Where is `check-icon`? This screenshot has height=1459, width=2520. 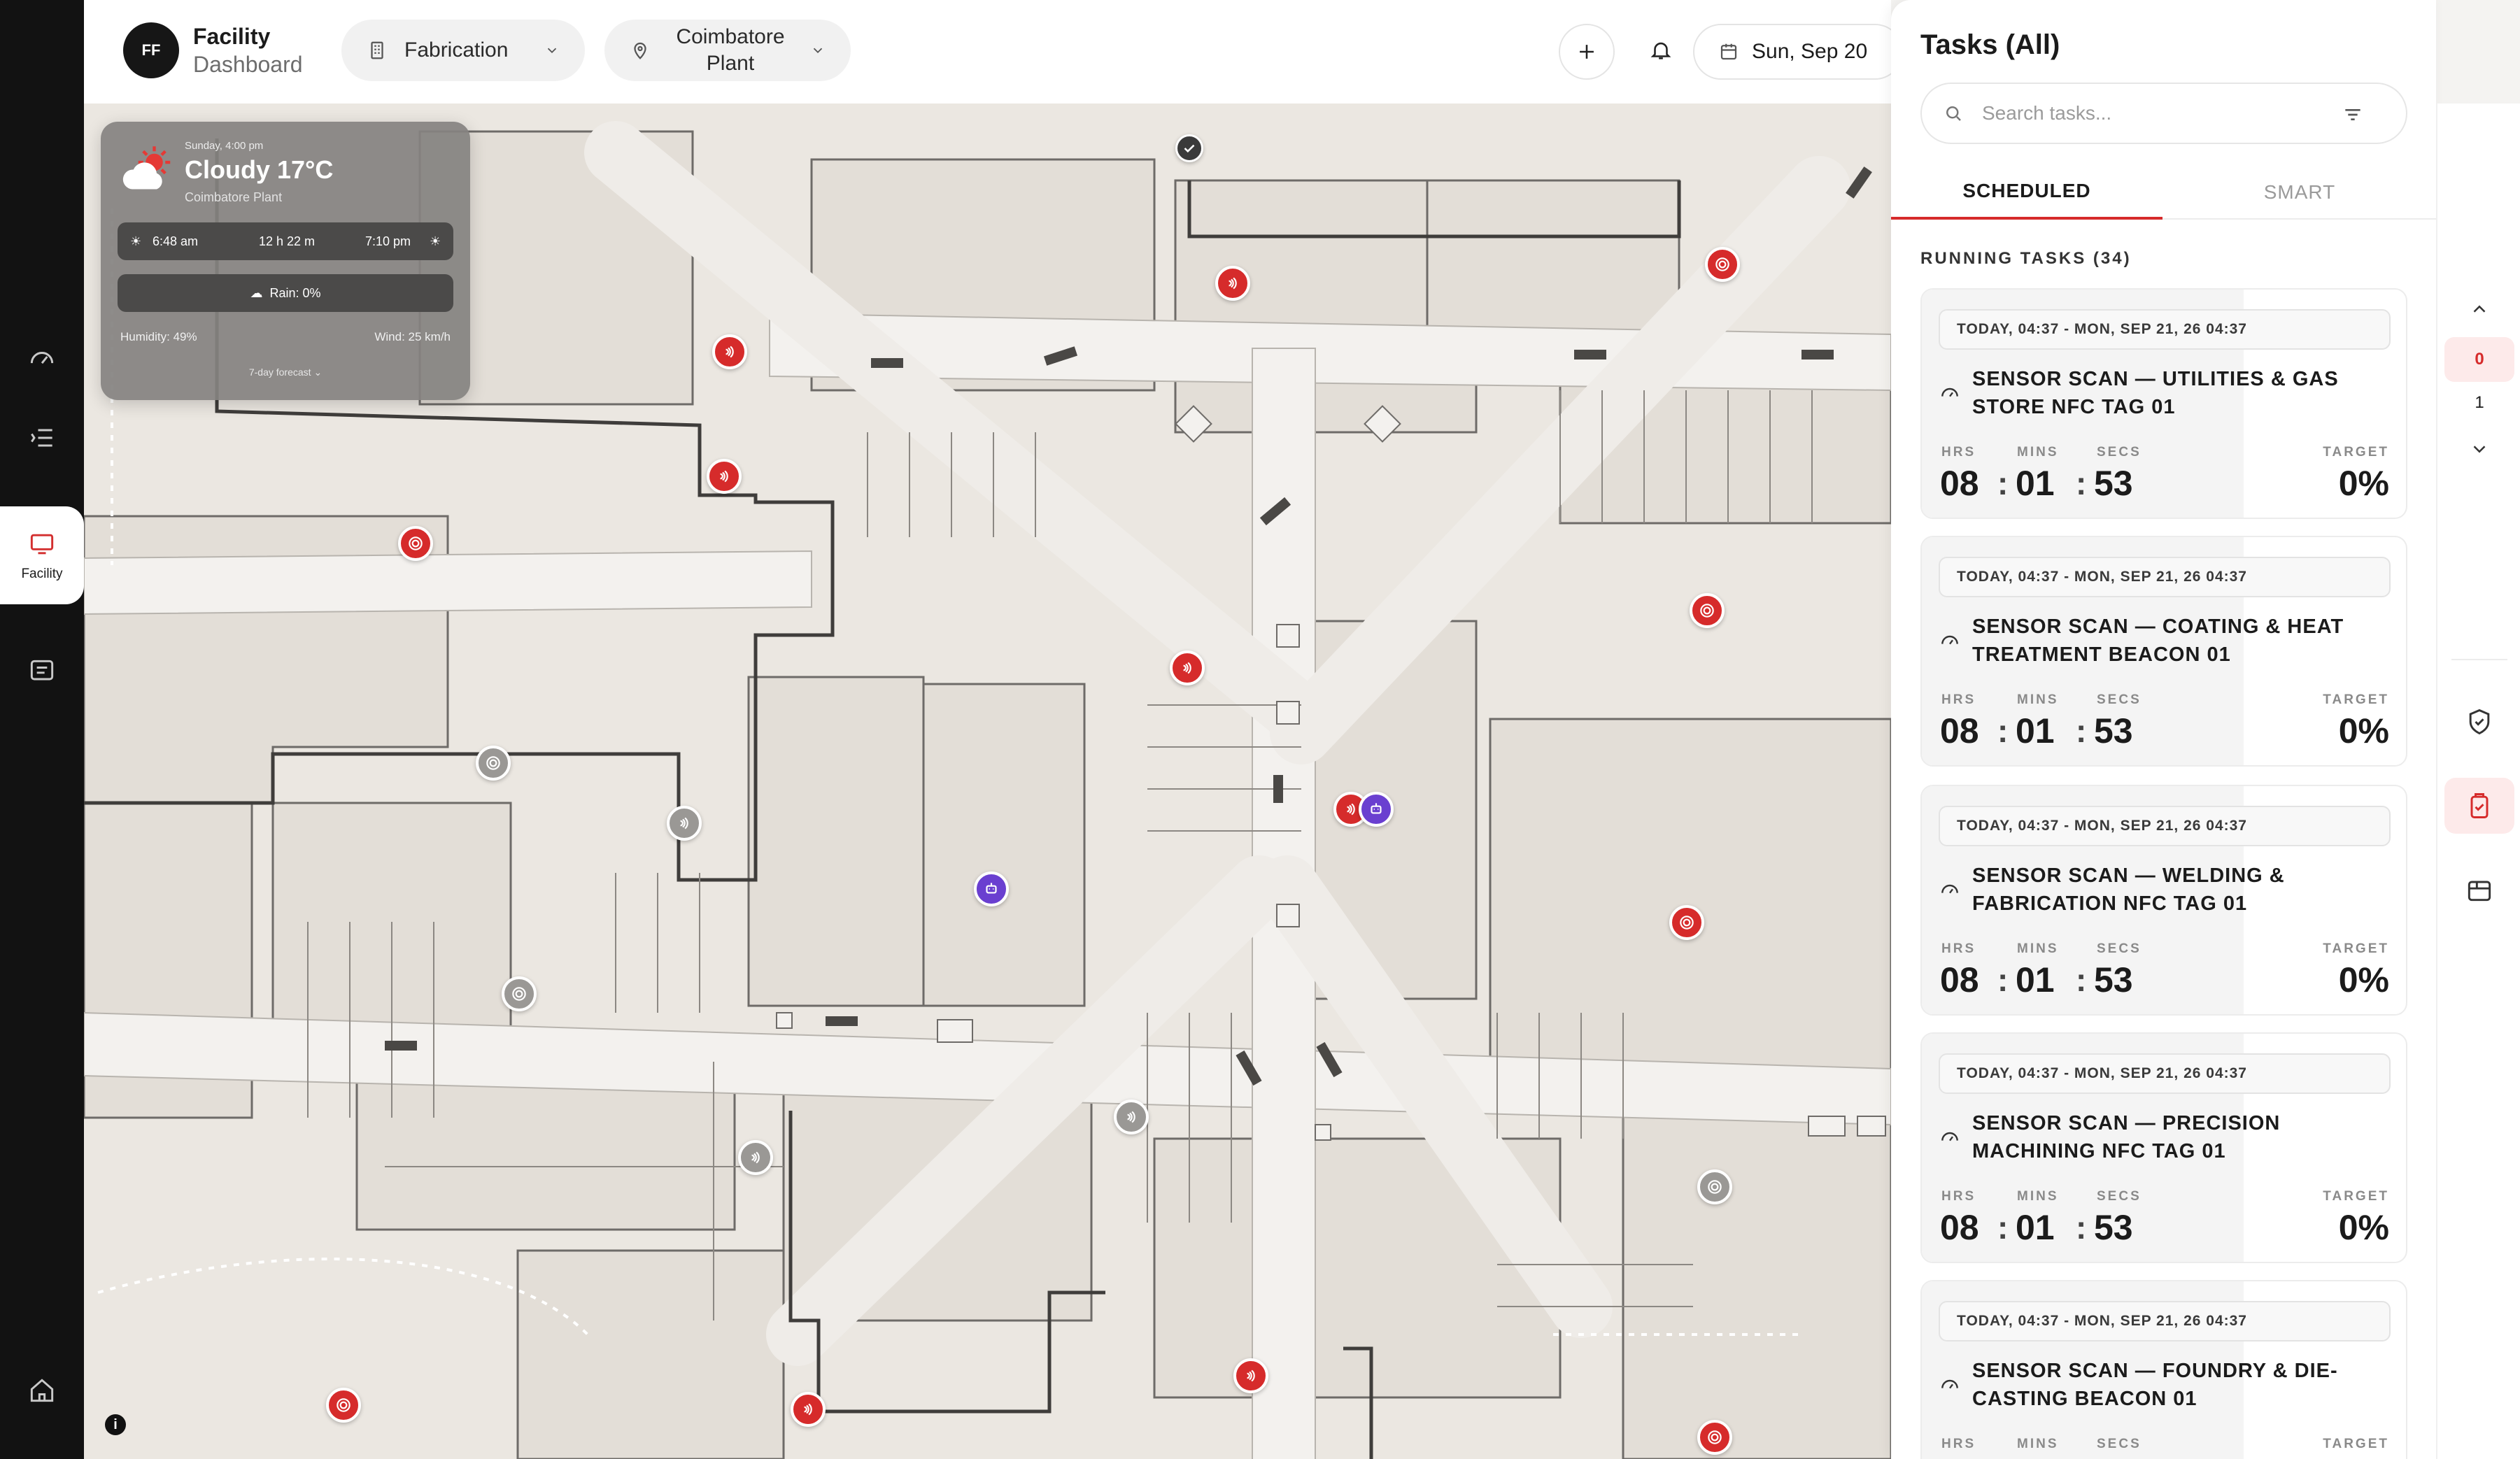 check-icon is located at coordinates (1190, 148).